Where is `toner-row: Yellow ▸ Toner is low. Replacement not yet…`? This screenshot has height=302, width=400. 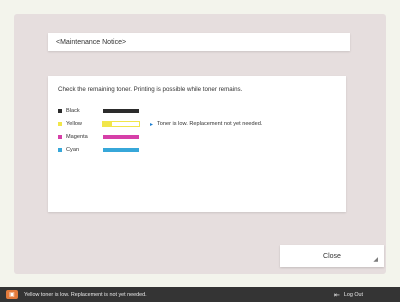
toner-row: Yellow ▸ Toner is low. Replacement not yet… is located at coordinates (197, 124).